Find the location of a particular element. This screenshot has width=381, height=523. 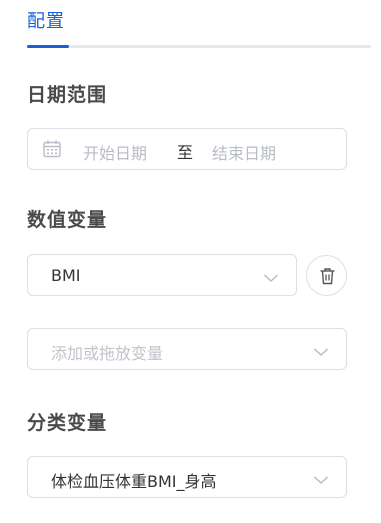

delete-variable-button is located at coordinates (326, 275).